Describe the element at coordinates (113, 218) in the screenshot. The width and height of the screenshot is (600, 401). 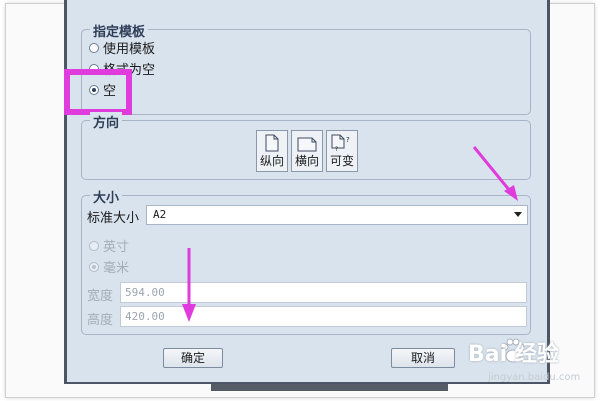
I see `standard-size-label: 标准大小` at that location.